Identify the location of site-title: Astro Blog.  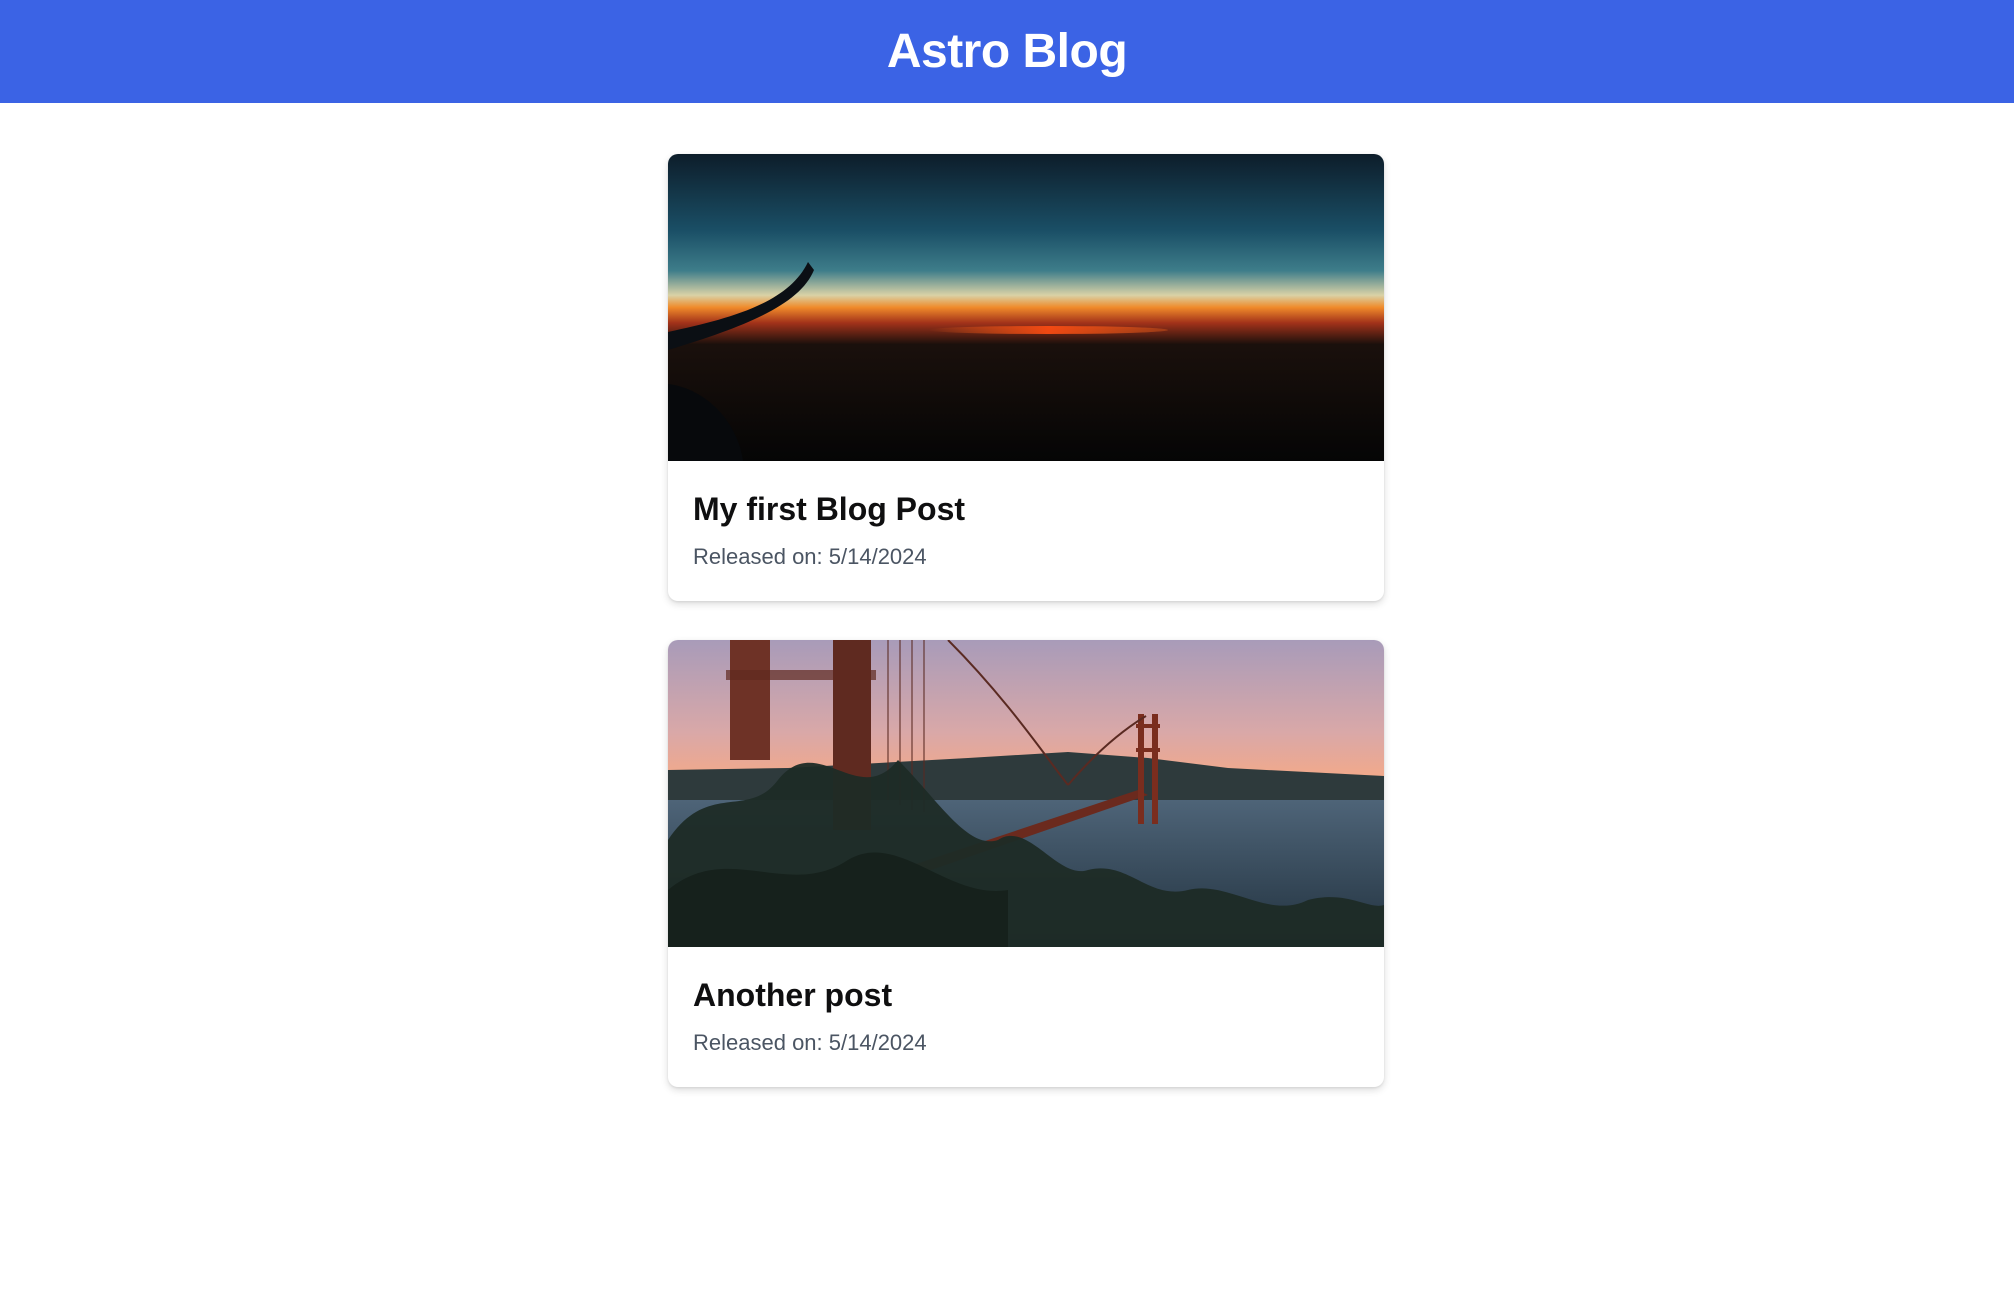
(1007, 51).